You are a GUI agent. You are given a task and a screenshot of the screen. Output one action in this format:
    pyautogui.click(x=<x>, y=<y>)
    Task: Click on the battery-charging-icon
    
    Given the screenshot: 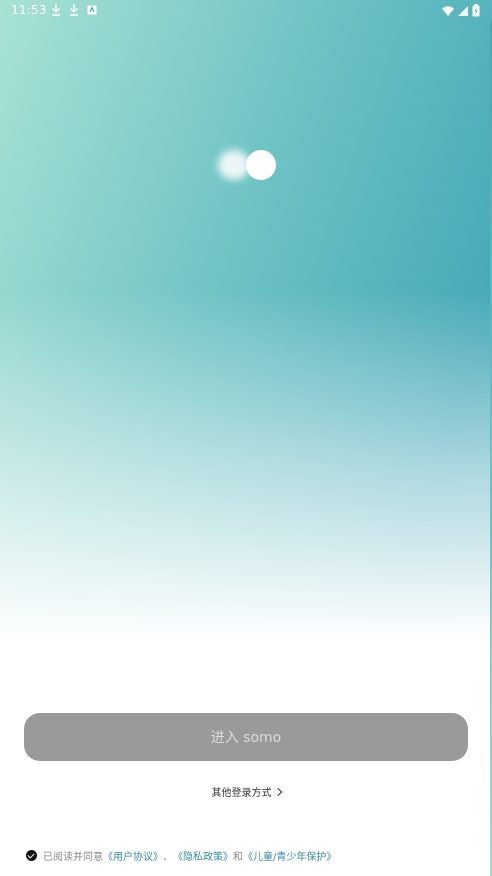 What is the action you would take?
    pyautogui.click(x=476, y=10)
    